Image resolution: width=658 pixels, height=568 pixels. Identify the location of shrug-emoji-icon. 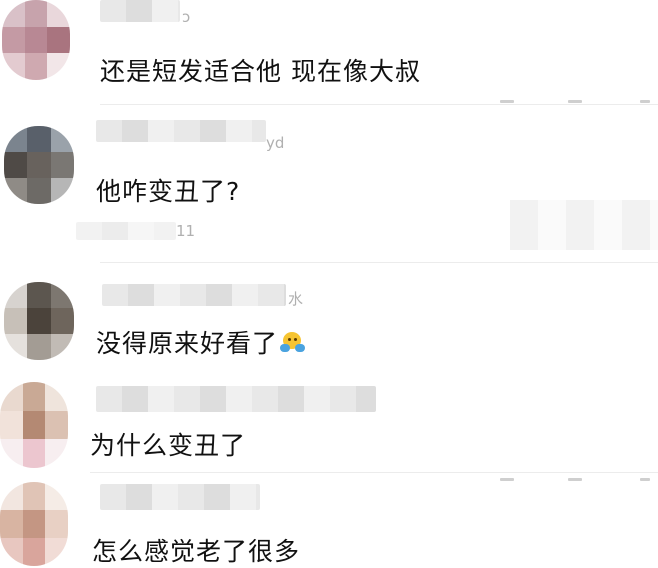
(293, 343).